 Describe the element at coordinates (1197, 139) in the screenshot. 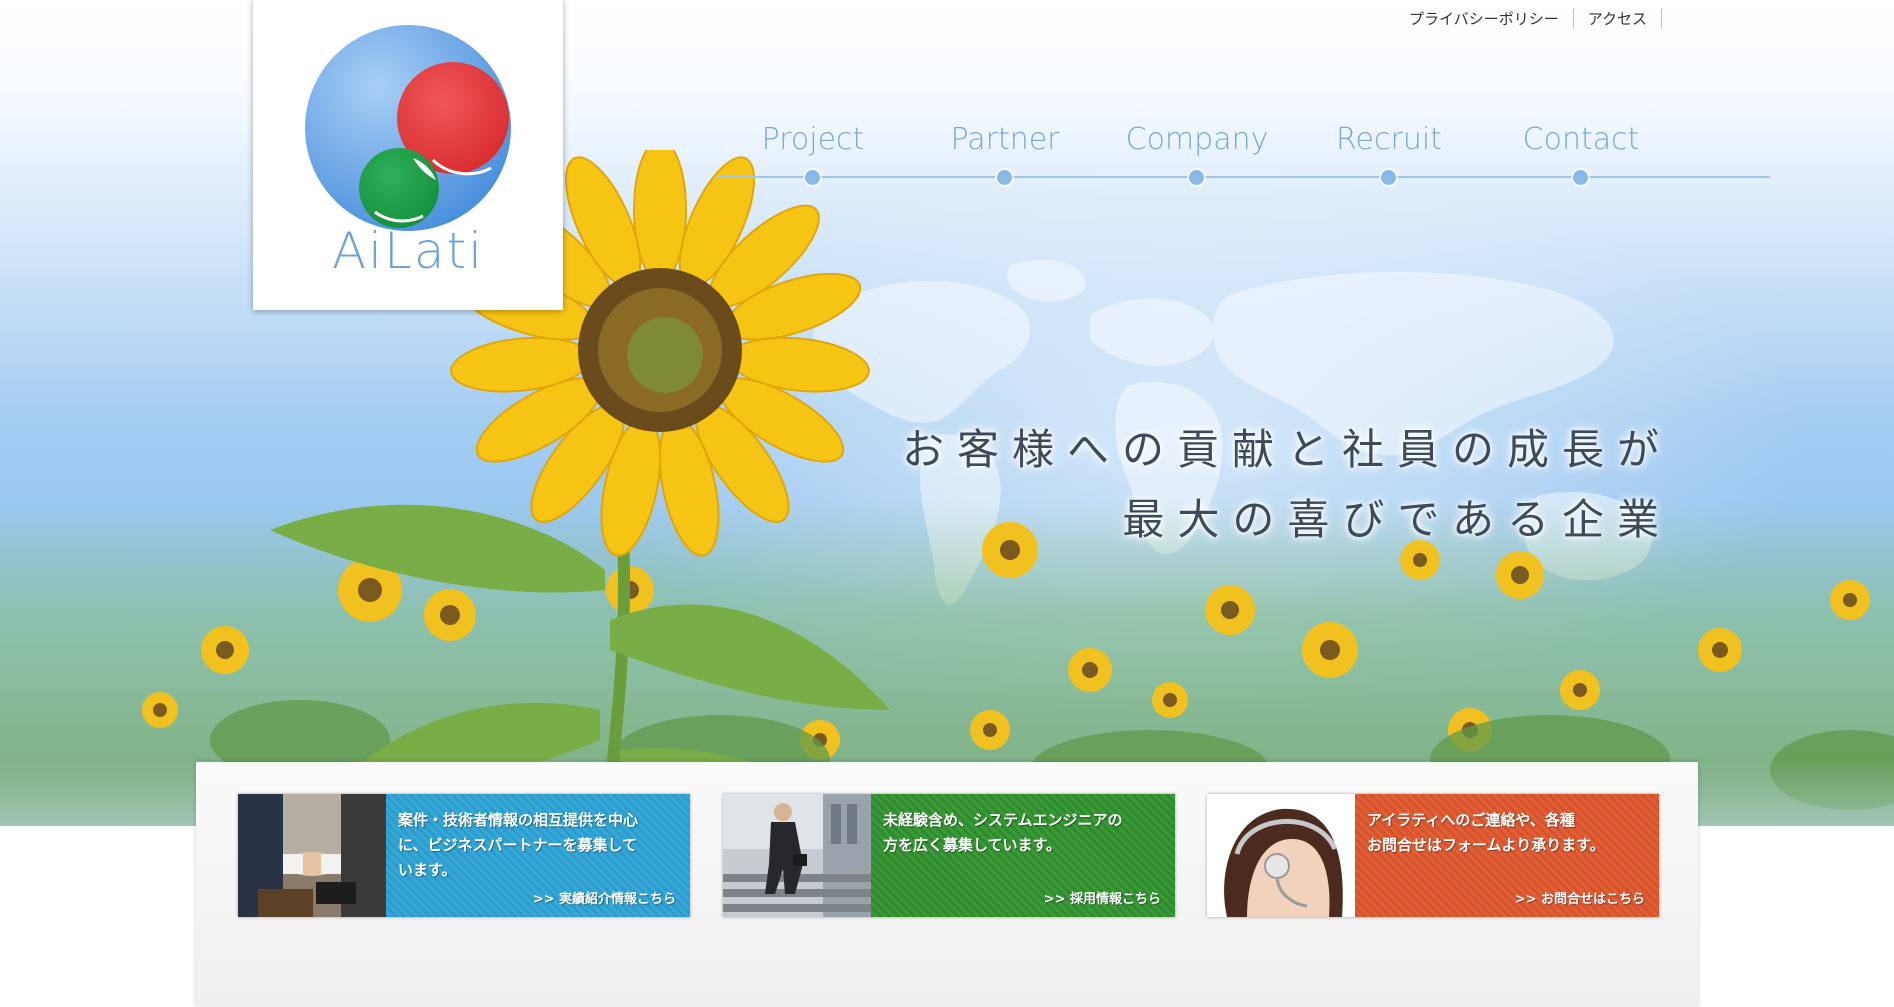

I see `nav-company-label: Company` at that location.